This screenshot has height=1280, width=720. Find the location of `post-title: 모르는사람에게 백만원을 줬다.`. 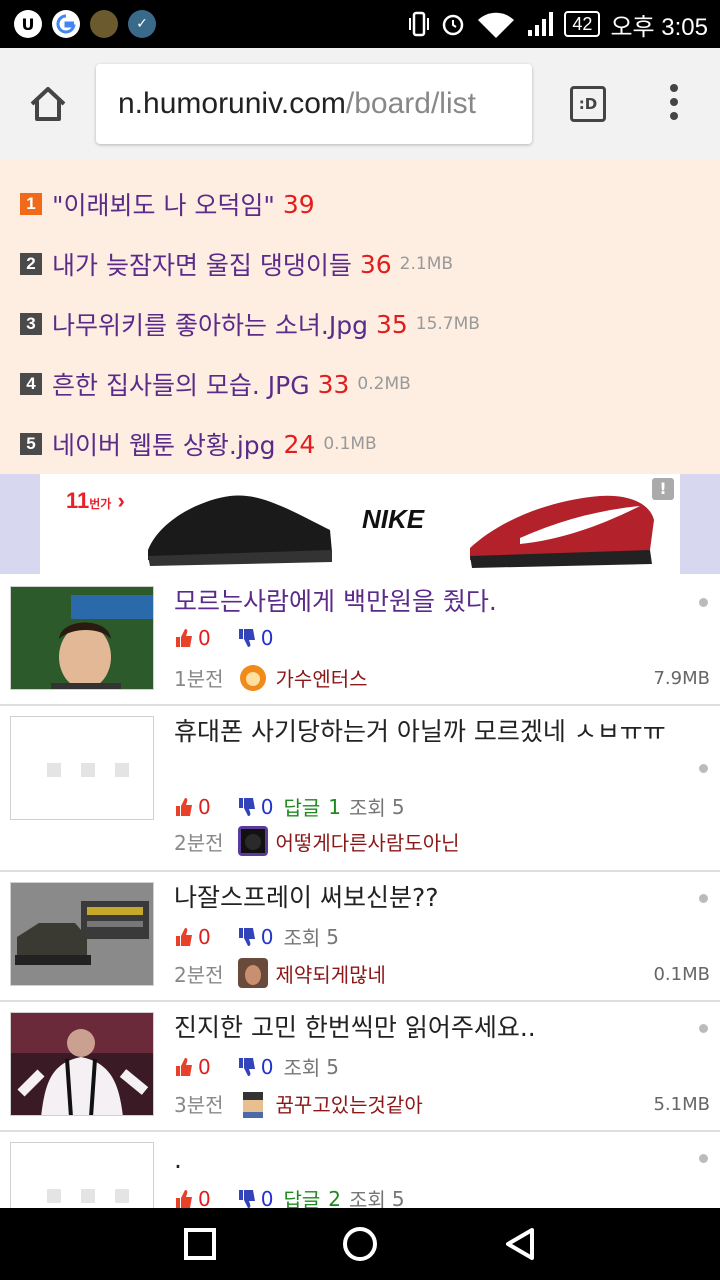

post-title: 모르는사람에게 백만원을 줬다. is located at coordinates (429, 602).